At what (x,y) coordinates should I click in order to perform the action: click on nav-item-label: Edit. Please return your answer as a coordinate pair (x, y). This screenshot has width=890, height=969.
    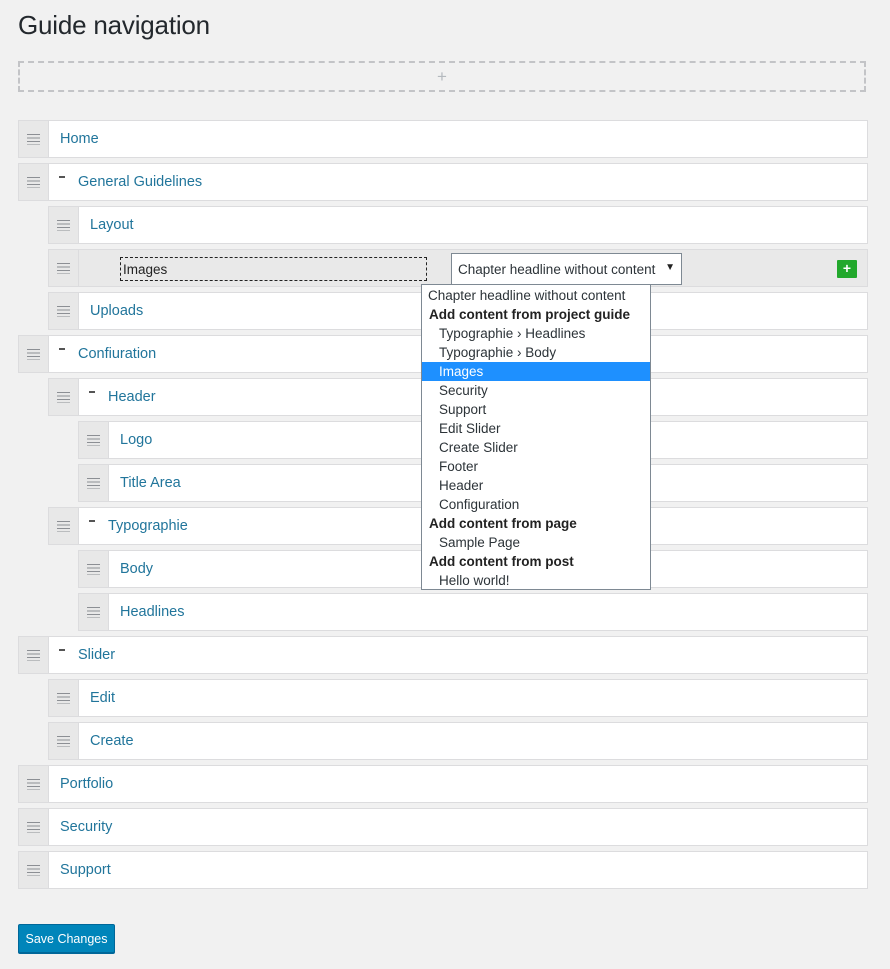
    Looking at the image, I should click on (102, 698).